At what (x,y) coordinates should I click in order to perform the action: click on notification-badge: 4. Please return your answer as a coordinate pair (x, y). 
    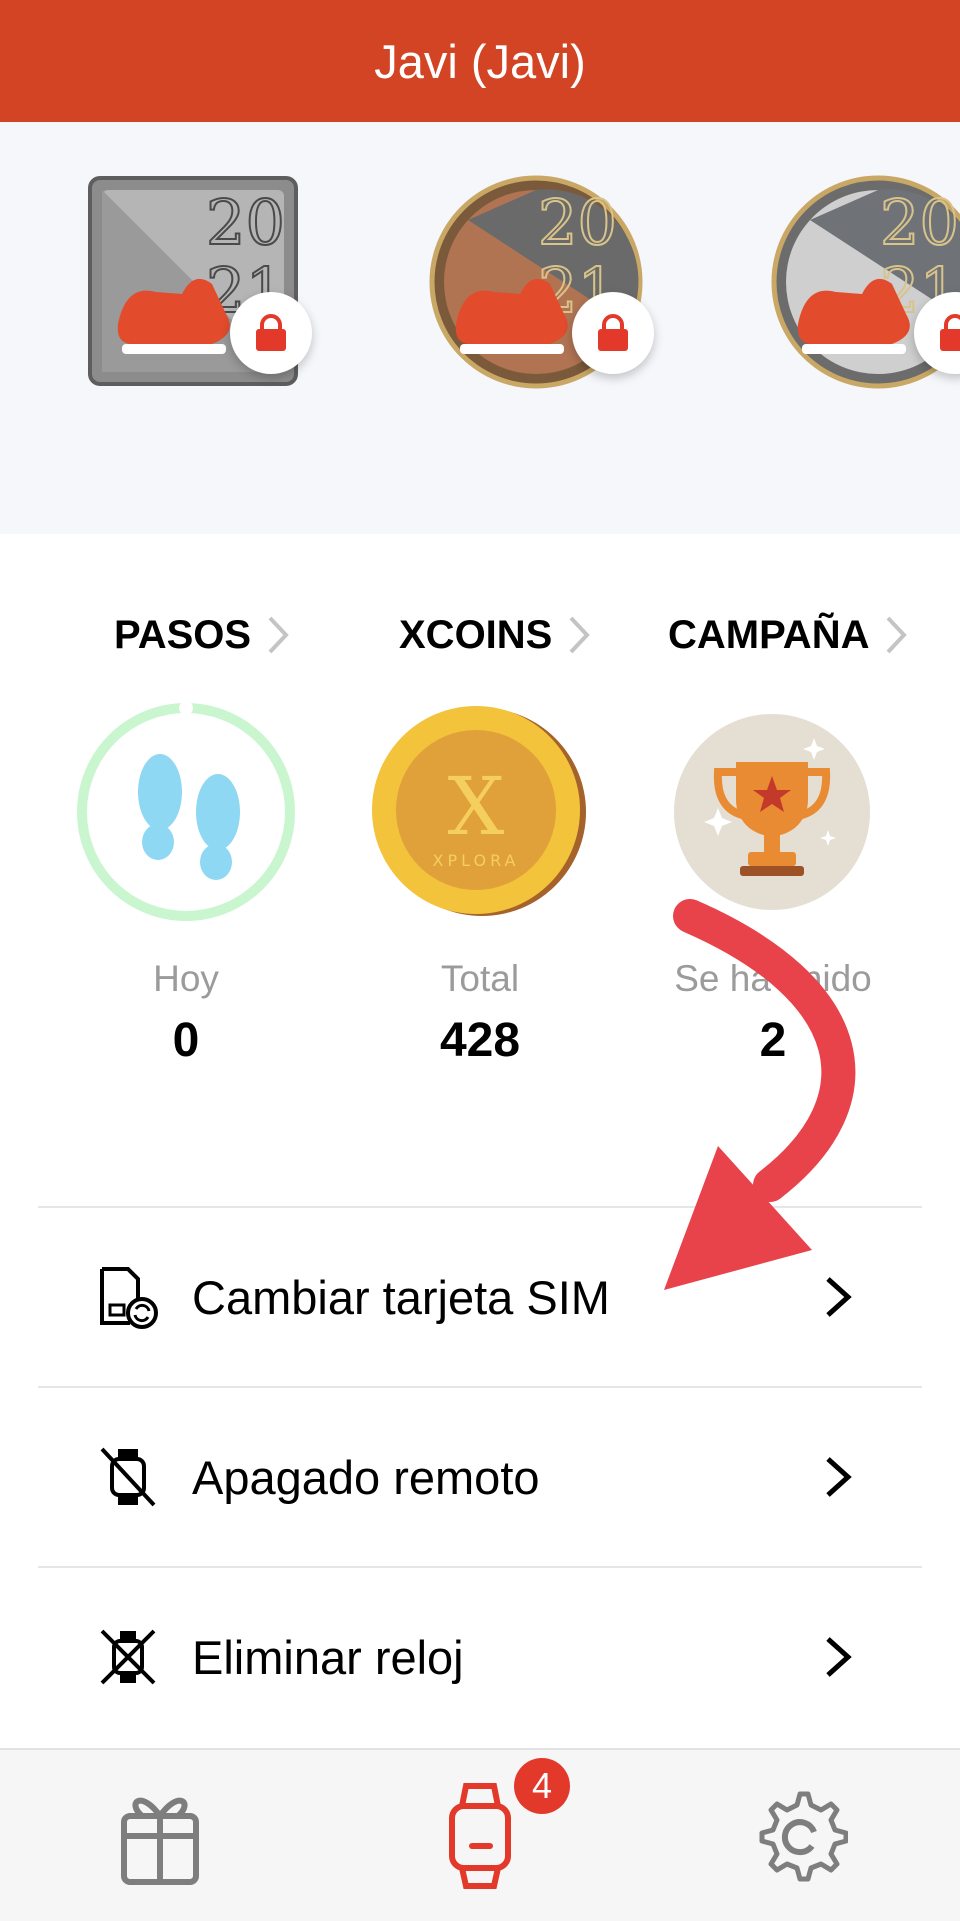
    Looking at the image, I should click on (542, 1786).